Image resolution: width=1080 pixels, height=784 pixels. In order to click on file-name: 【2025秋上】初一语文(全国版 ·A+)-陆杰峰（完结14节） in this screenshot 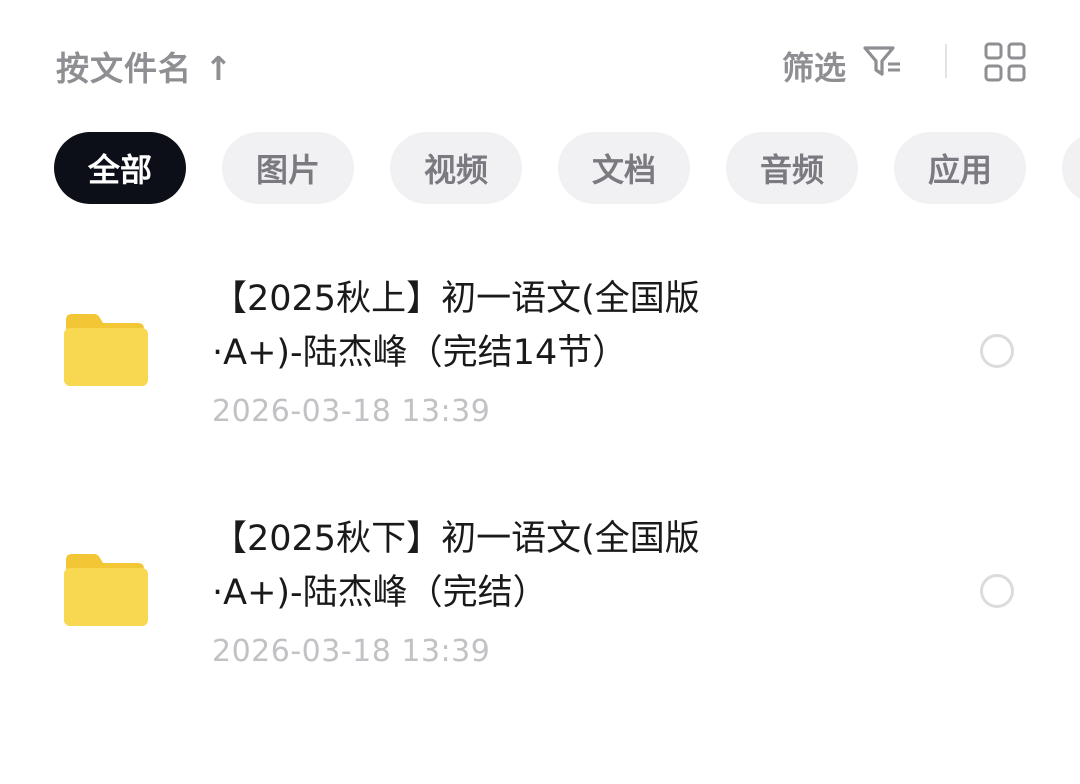, I will do `click(522, 326)`.